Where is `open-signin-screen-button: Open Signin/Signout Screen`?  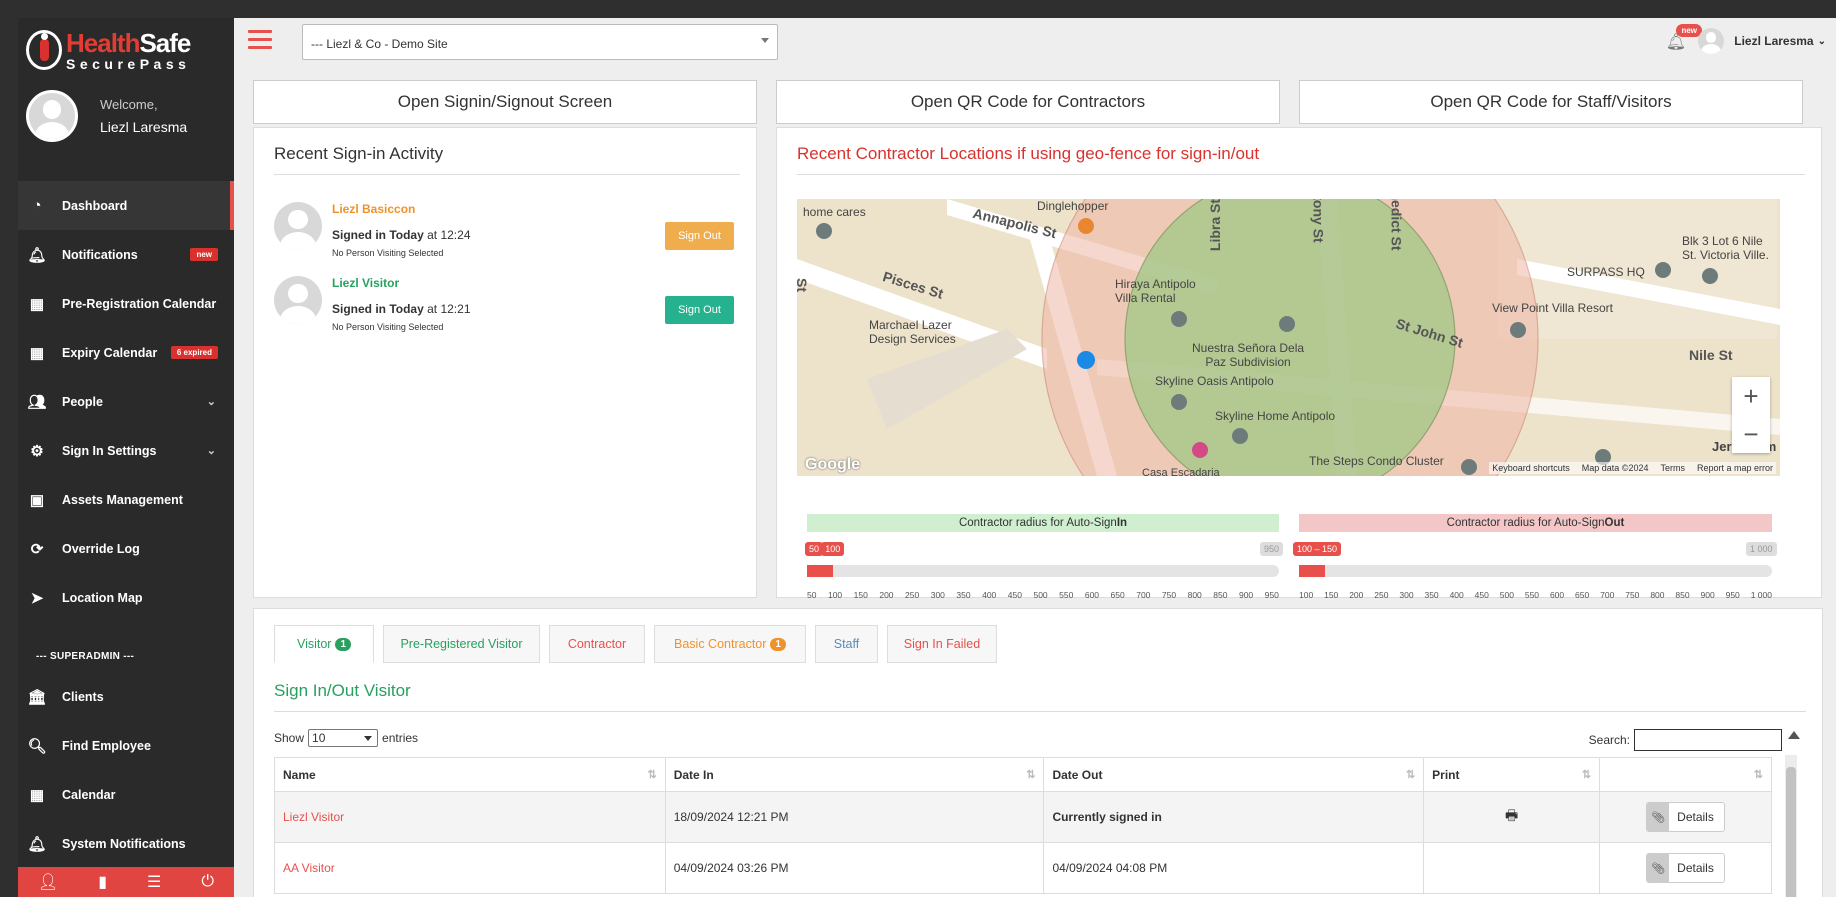
open-signin-screen-button: Open Signin/Signout Screen is located at coordinates (505, 102).